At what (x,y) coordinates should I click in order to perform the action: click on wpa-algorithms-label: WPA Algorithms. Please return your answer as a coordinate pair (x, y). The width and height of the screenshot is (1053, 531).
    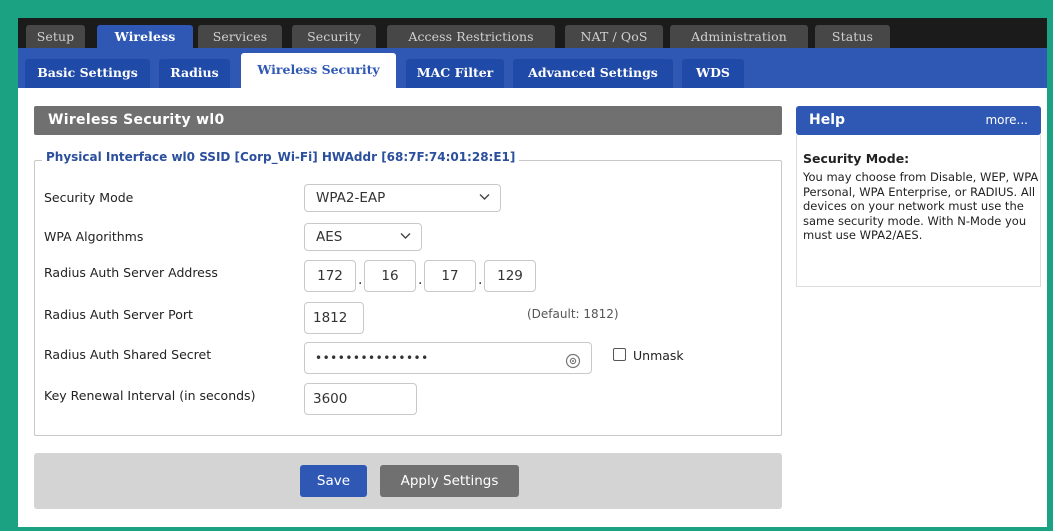
    Looking at the image, I should click on (94, 236).